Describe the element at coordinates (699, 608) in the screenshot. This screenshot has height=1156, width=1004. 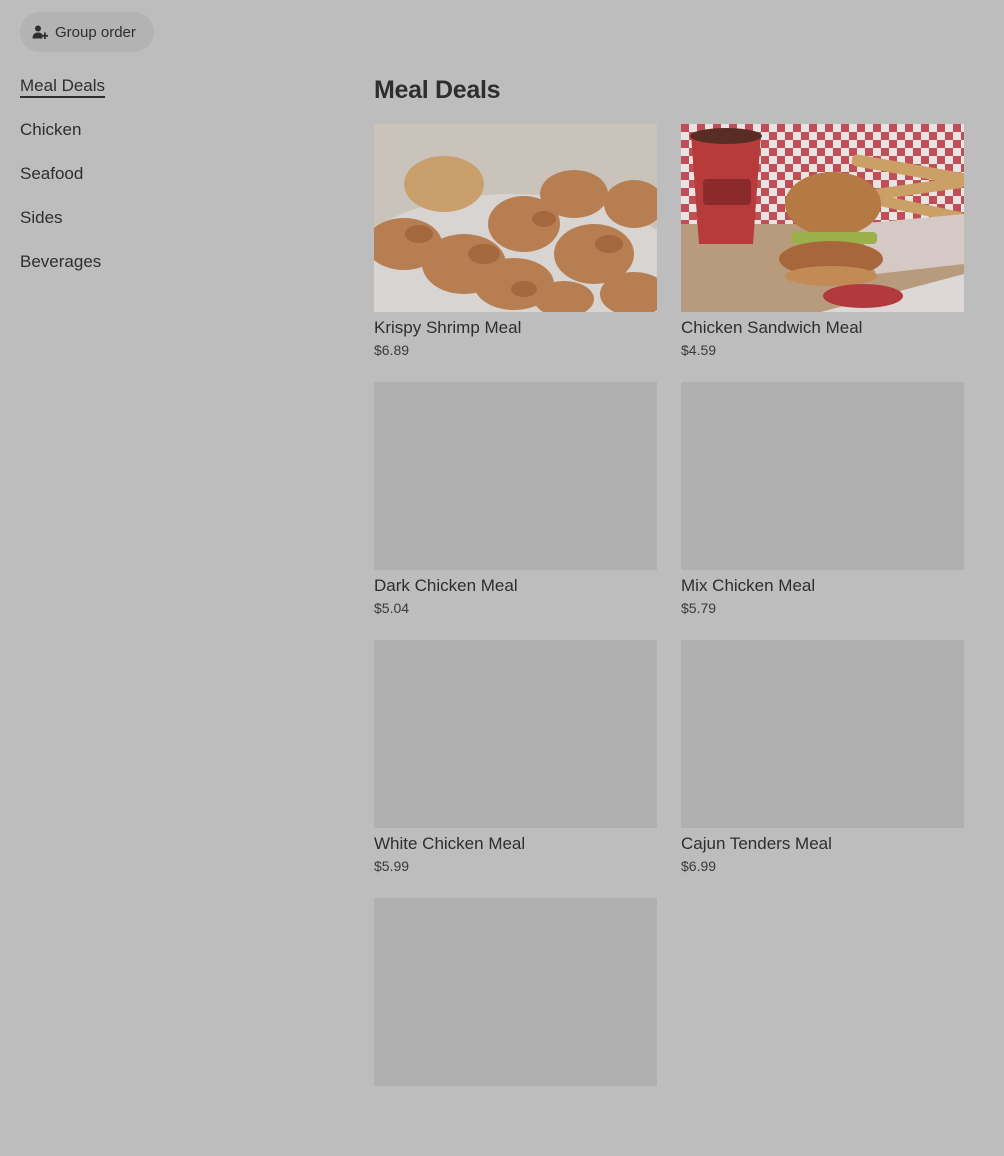
I see `item-price: $5.79` at that location.